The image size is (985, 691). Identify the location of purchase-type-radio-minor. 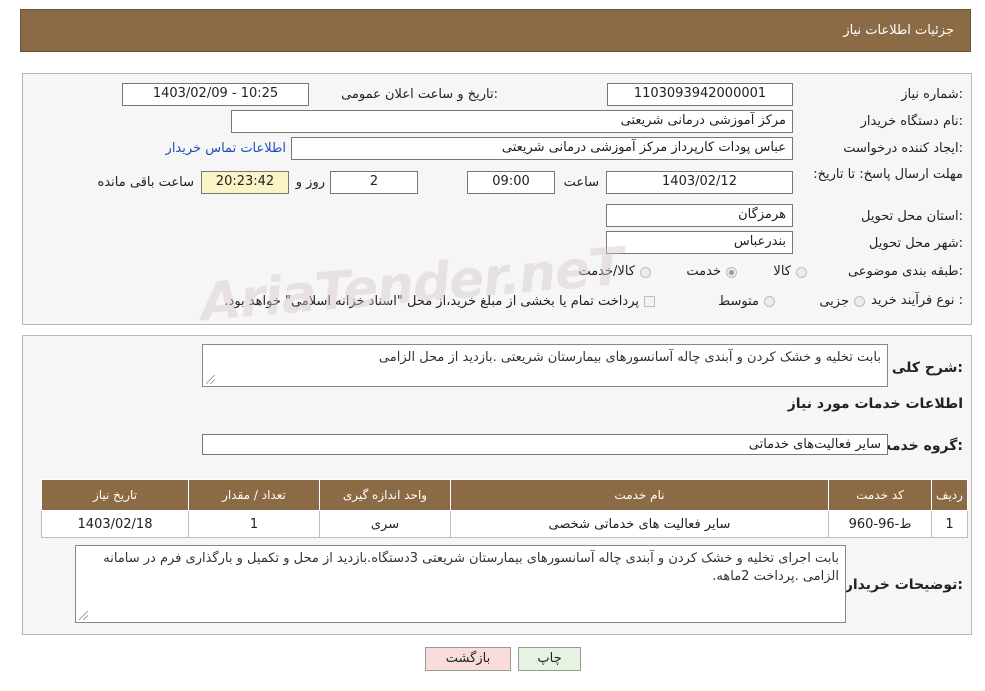
(859, 301).